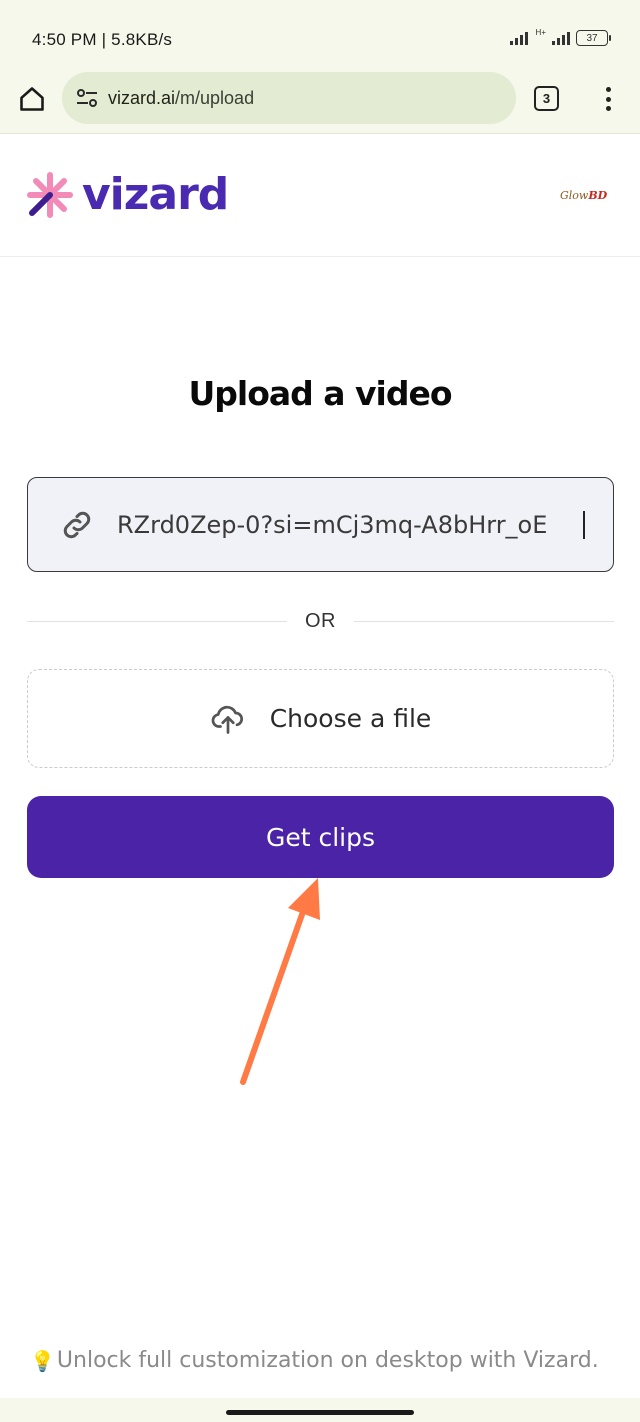  What do you see at coordinates (42, 1360) in the screenshot?
I see `lightbulb-icon: 💡` at bounding box center [42, 1360].